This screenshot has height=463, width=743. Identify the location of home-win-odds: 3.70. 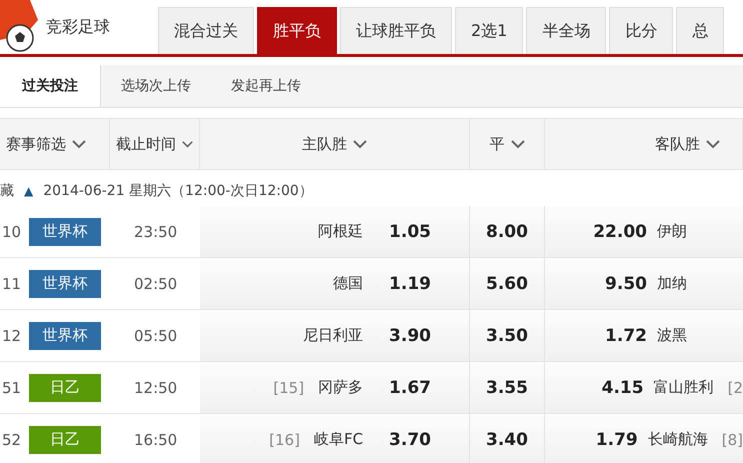
(410, 440).